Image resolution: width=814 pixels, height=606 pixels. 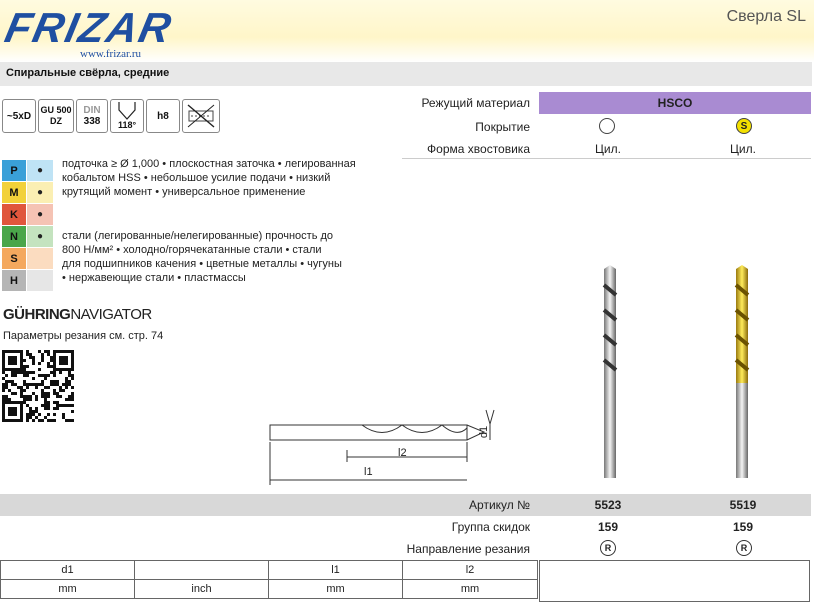 What do you see at coordinates (743, 527) in the screenshot?
I see `discount-value-2: 159` at bounding box center [743, 527].